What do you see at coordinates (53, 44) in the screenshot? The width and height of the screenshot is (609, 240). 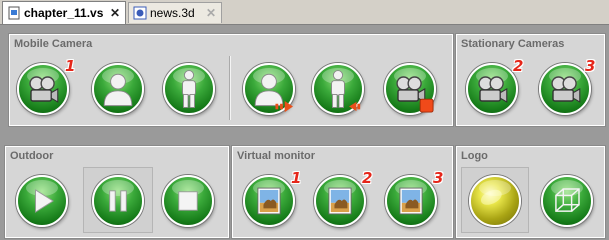 I see `panel-title: Mobile Camera` at bounding box center [53, 44].